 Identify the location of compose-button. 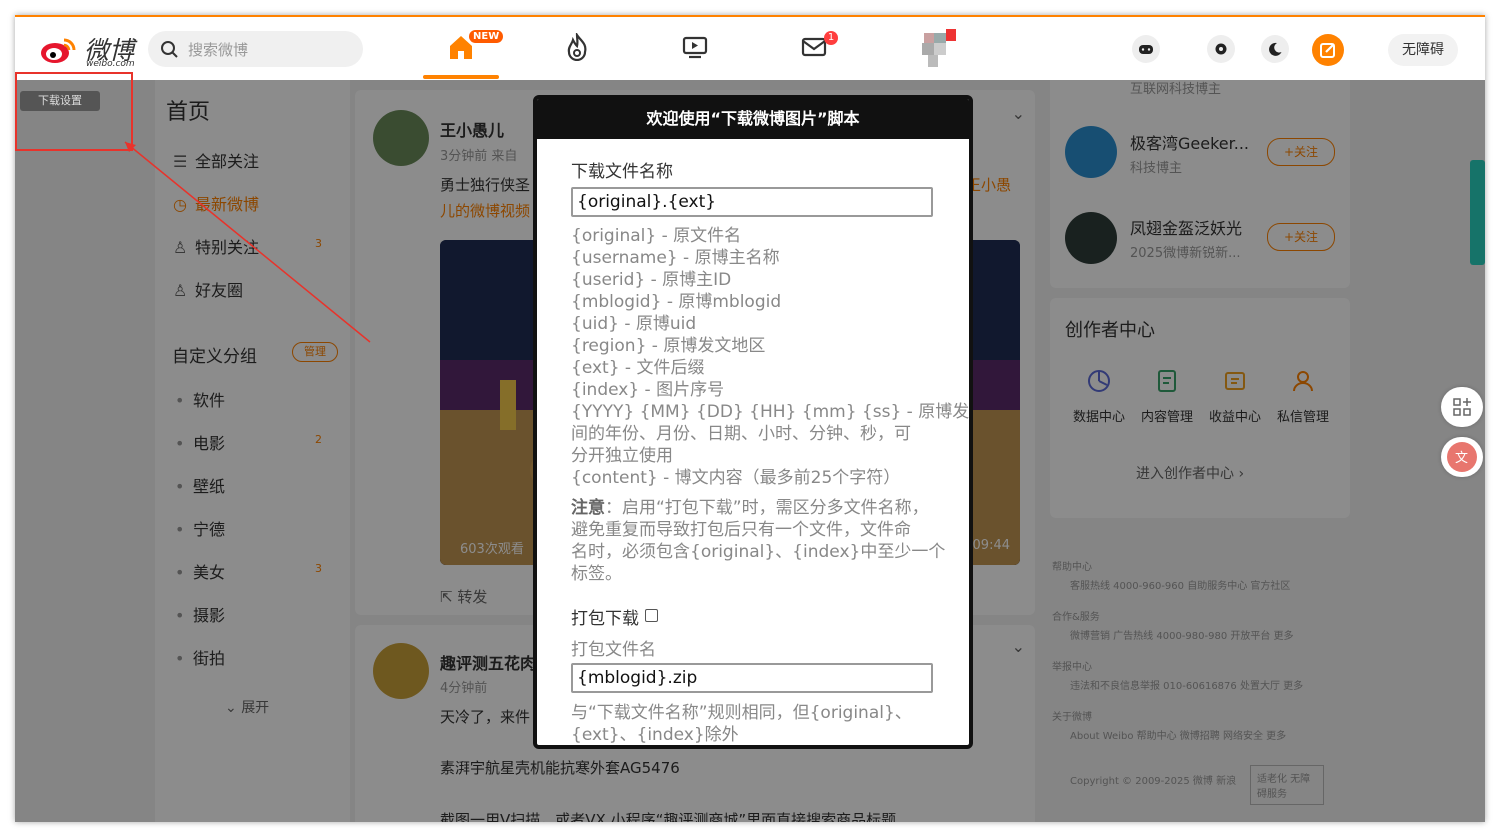
(1328, 50).